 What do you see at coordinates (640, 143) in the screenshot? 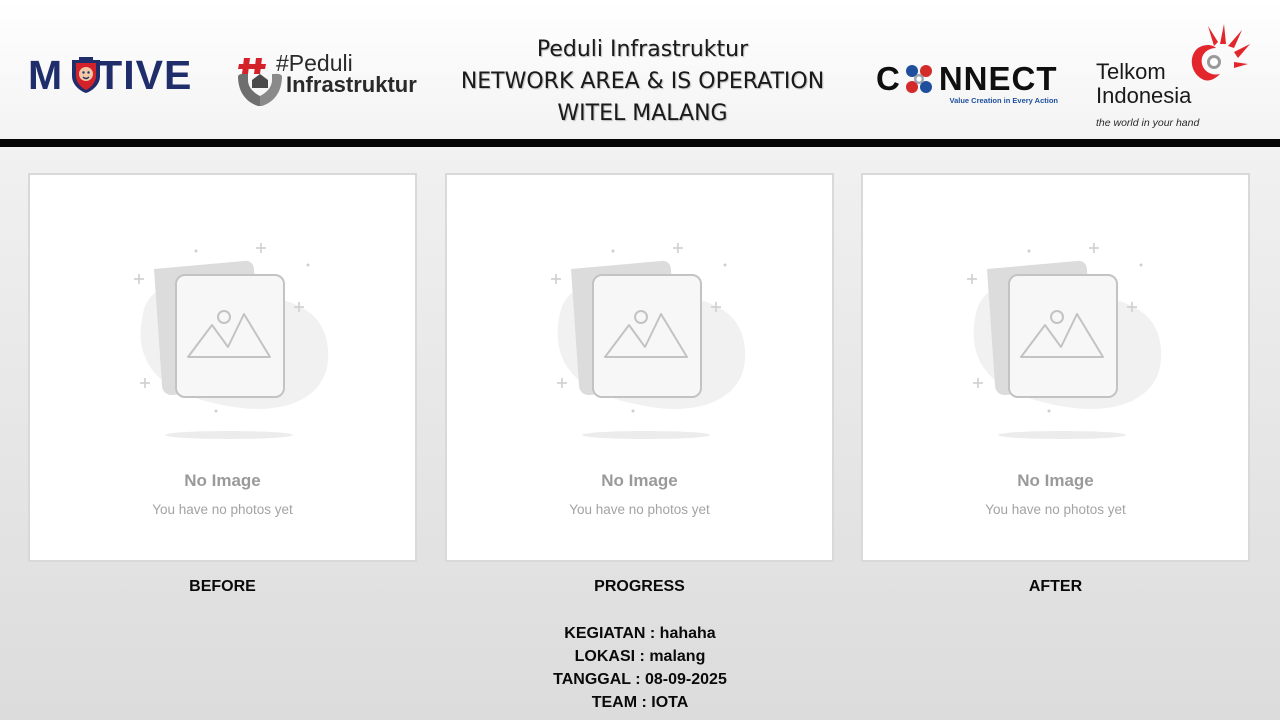
I see `header-divider` at bounding box center [640, 143].